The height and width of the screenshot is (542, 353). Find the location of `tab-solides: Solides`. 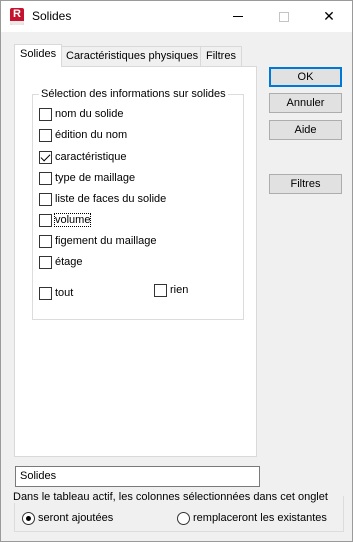

tab-solides: Solides is located at coordinates (38, 55).